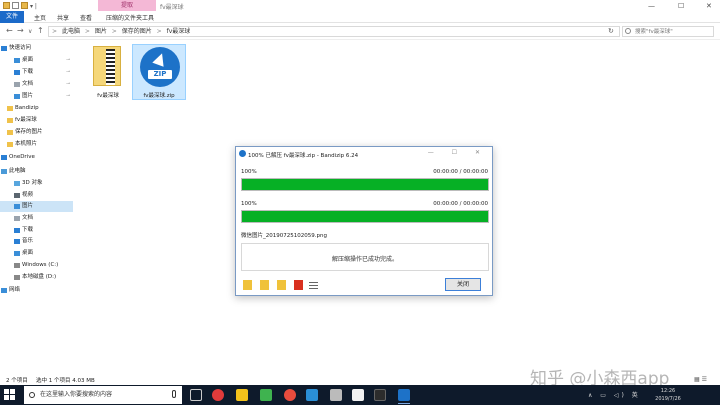 The image size is (720, 405). What do you see at coordinates (681, 6) in the screenshot?
I see `maximize-button: ☐` at bounding box center [681, 6].